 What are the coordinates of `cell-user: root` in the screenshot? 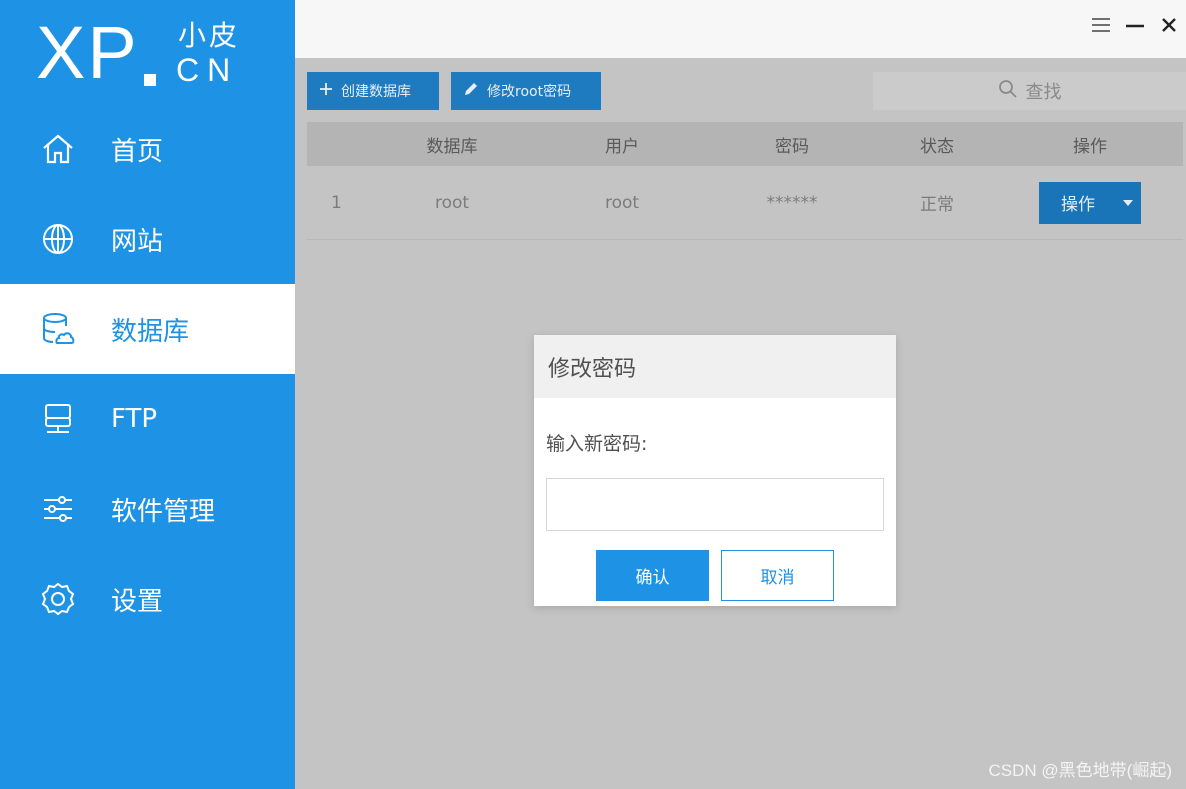 It's located at (622, 202).